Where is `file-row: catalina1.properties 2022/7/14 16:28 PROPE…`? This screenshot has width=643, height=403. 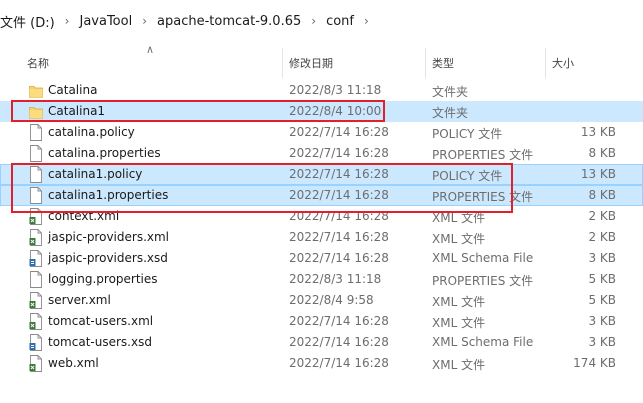
file-row: catalina1.properties 2022/7/14 16:28 PROPE… is located at coordinates (321, 195).